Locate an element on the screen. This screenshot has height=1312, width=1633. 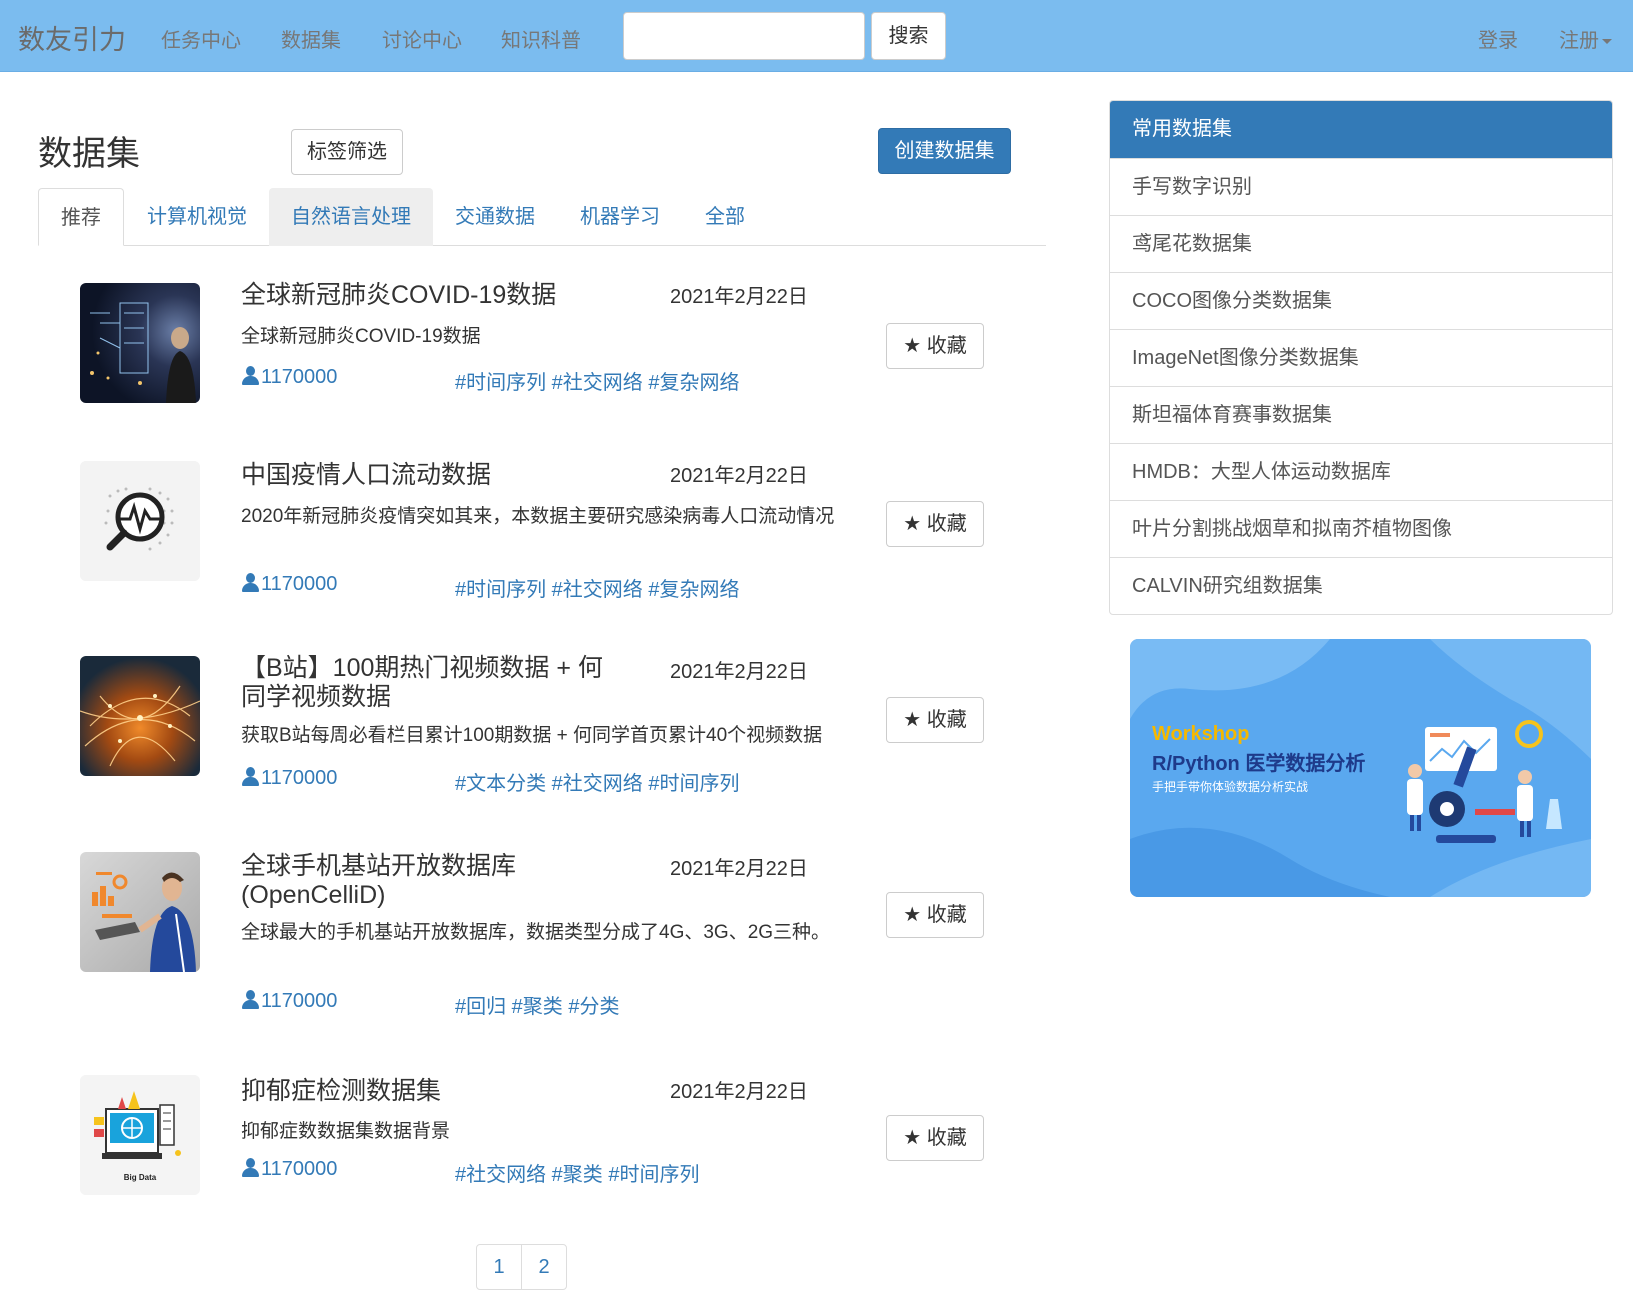
sidebar-item-stanford-sports: 斯坦福体育赛事数据集 is located at coordinates (1361, 414).